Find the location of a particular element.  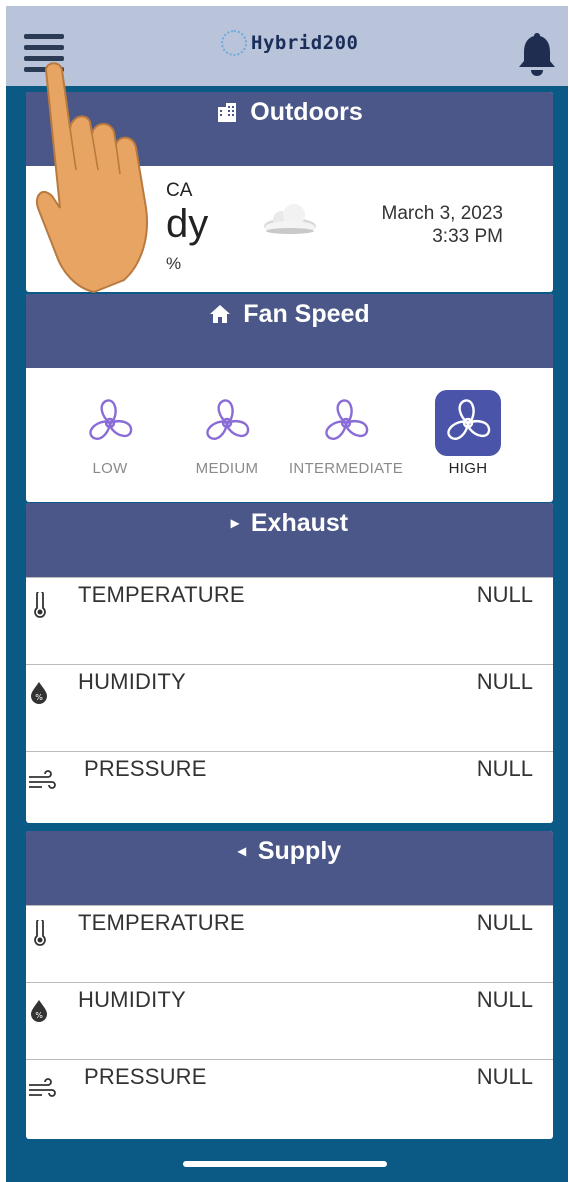

fan-option-label: HIGH is located at coordinates (468, 468).